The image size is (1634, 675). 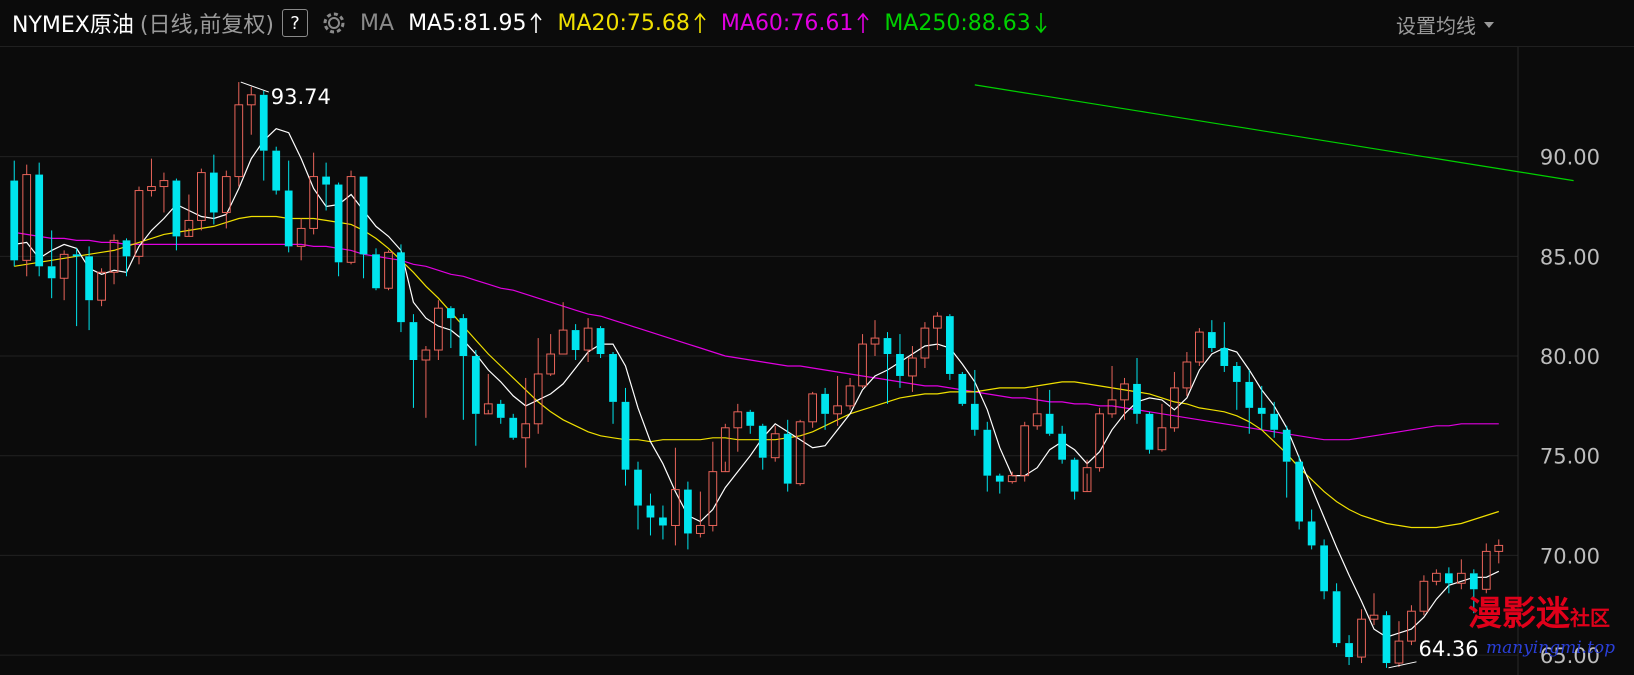 What do you see at coordinates (1570, 457) in the screenshot?
I see `y-tick-label: 75.00` at bounding box center [1570, 457].